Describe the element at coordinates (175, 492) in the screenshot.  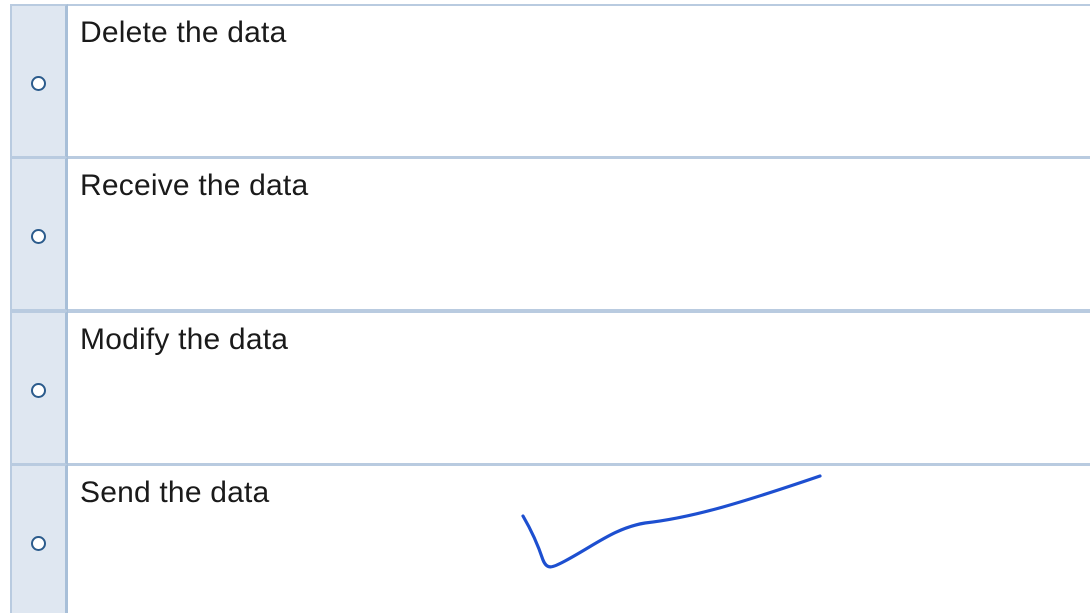
I see `option-label: Send the data` at that location.